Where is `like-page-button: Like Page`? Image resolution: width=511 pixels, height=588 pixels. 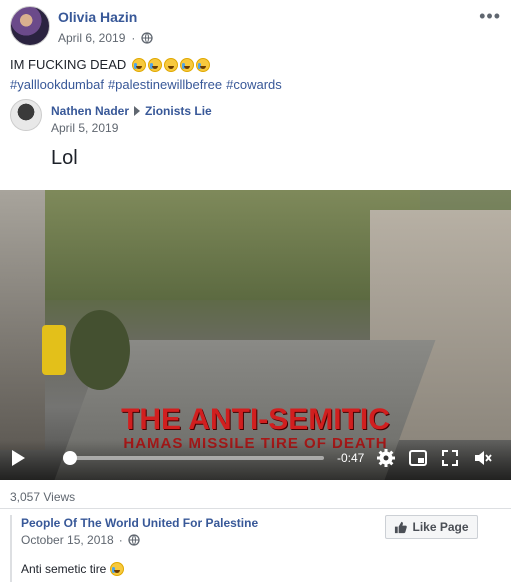
like-page-button: Like Page is located at coordinates (431, 527).